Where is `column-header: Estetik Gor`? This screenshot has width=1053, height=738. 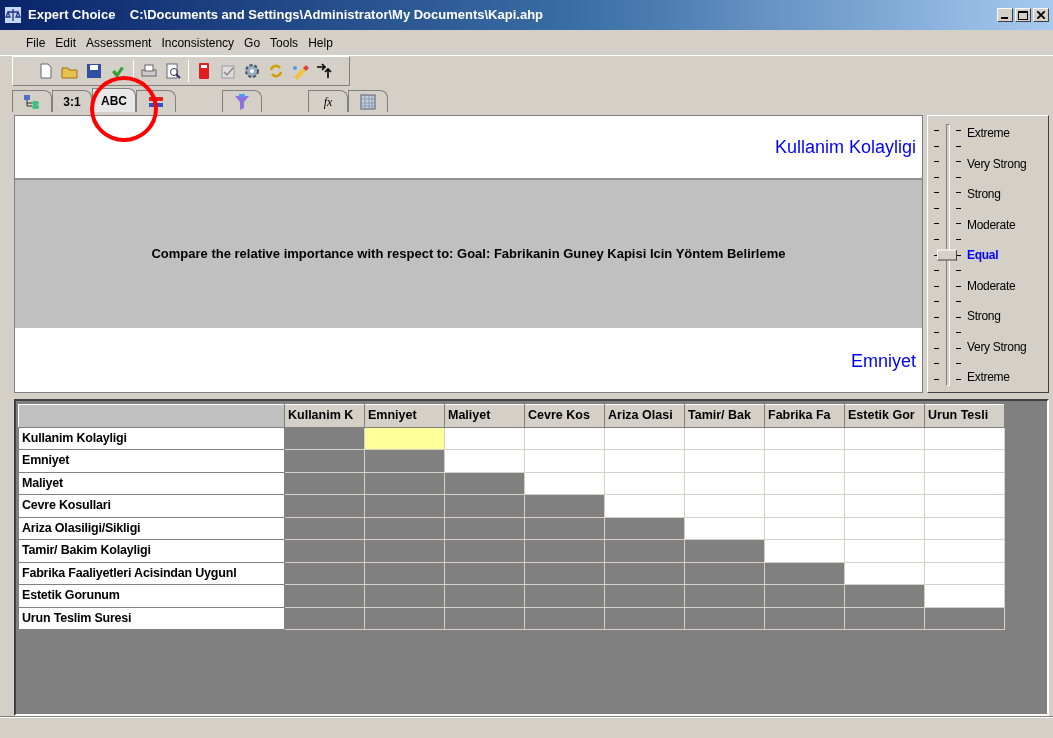
column-header: Estetik Gor is located at coordinates (884, 415).